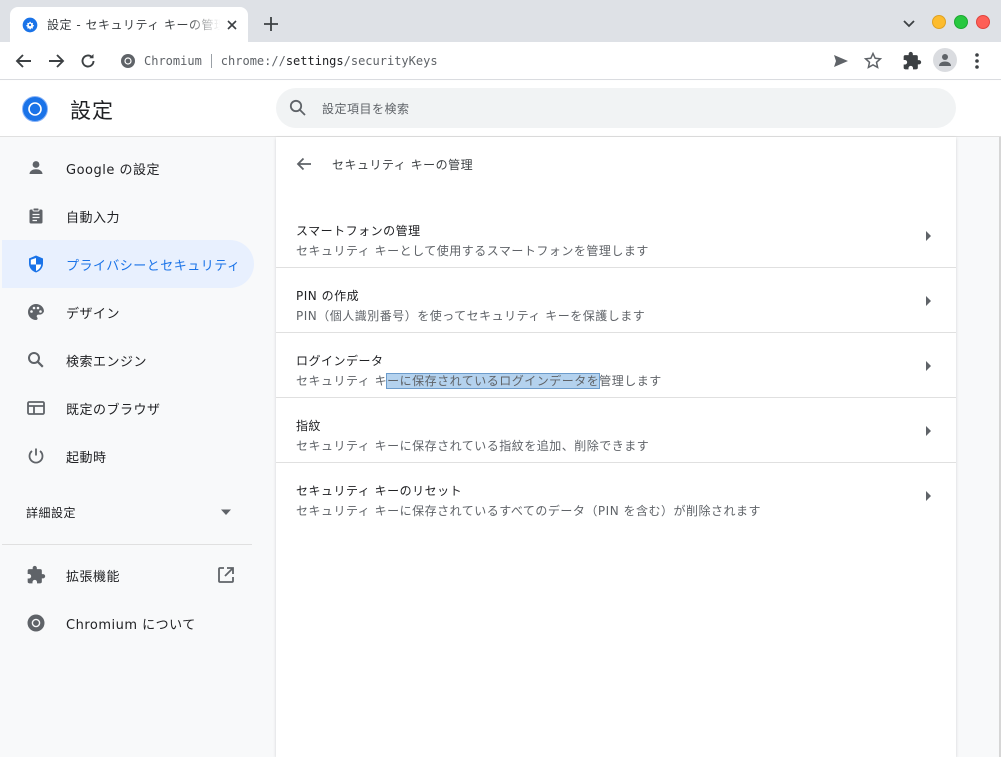 The image size is (1001, 757). What do you see at coordinates (56, 61) in the screenshot?
I see `forward-icon` at bounding box center [56, 61].